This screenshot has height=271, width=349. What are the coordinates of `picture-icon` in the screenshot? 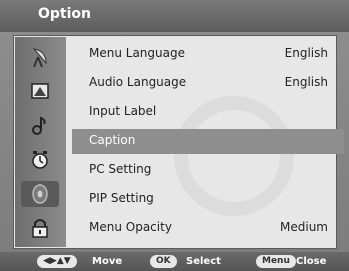 It's located at (40, 91).